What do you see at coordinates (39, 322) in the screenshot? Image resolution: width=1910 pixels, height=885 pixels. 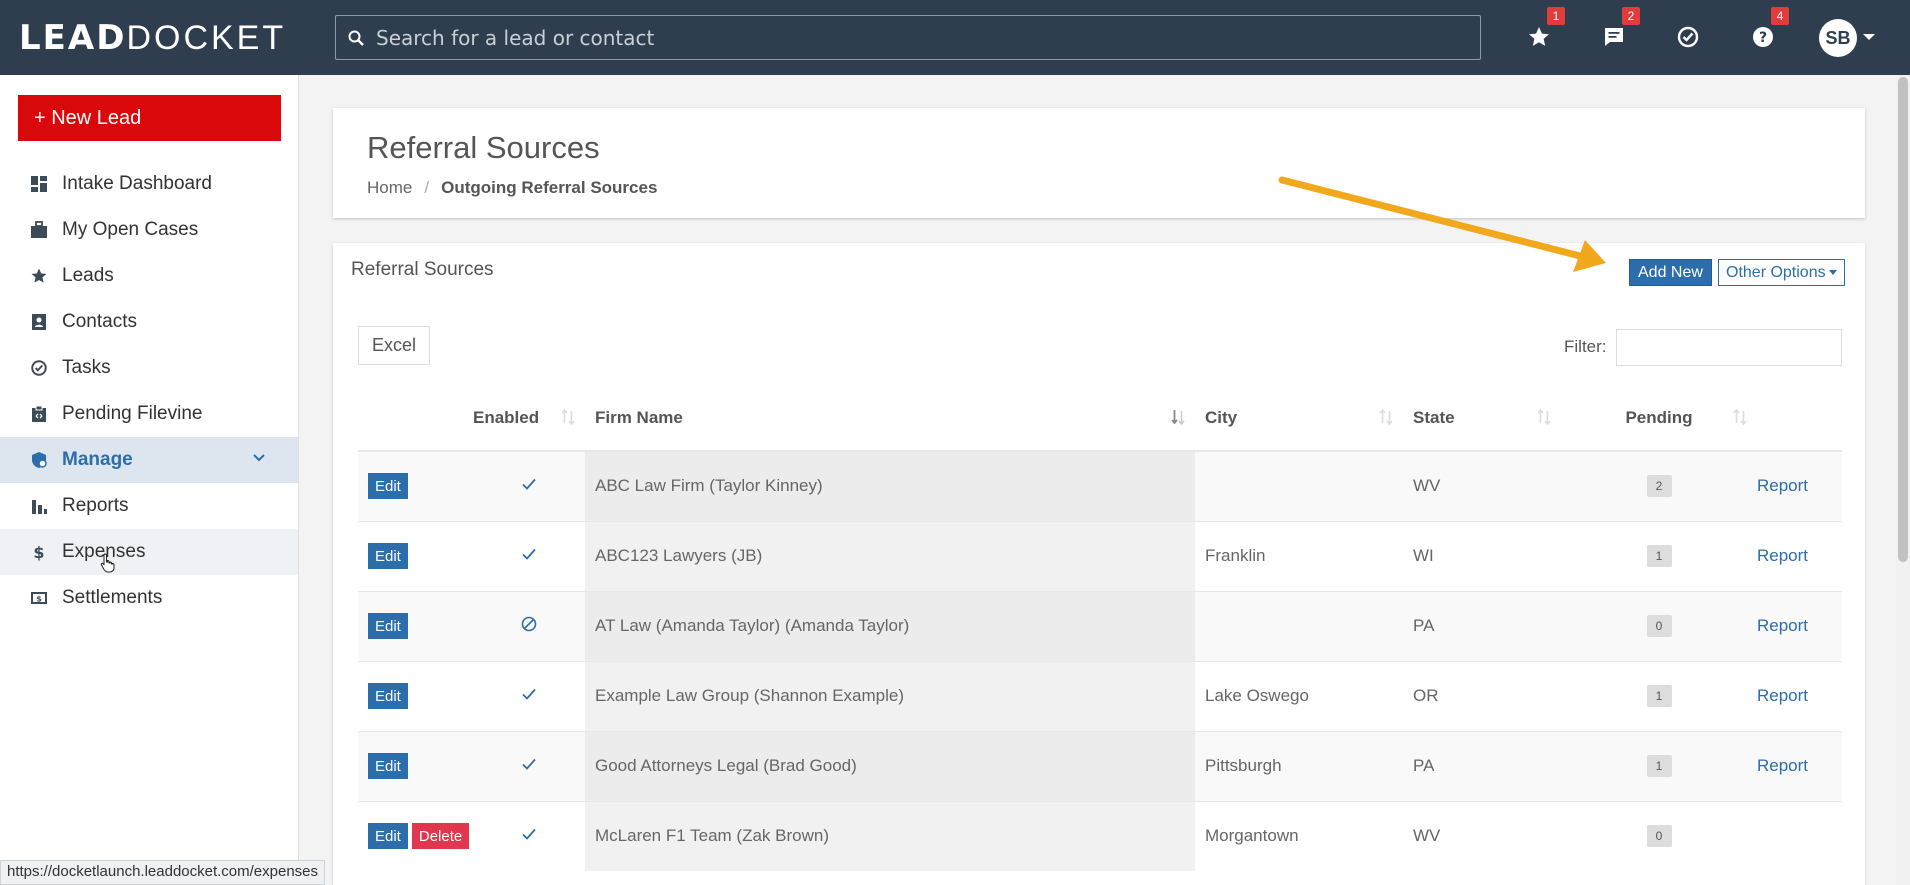 I see `contacts-icon` at bounding box center [39, 322].